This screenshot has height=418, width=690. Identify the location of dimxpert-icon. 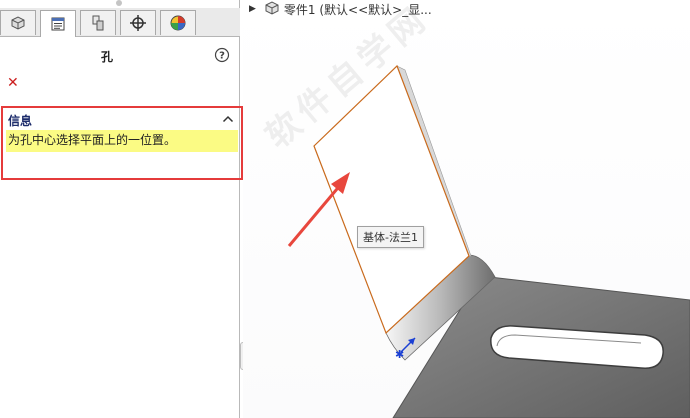
(138, 23).